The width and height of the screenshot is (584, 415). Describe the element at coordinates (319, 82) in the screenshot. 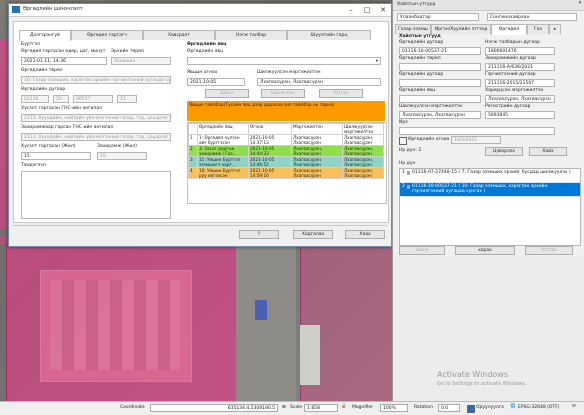

I see `flow-officer-field: Лхагвасүрэн, Лхагвасүрэн` at that location.